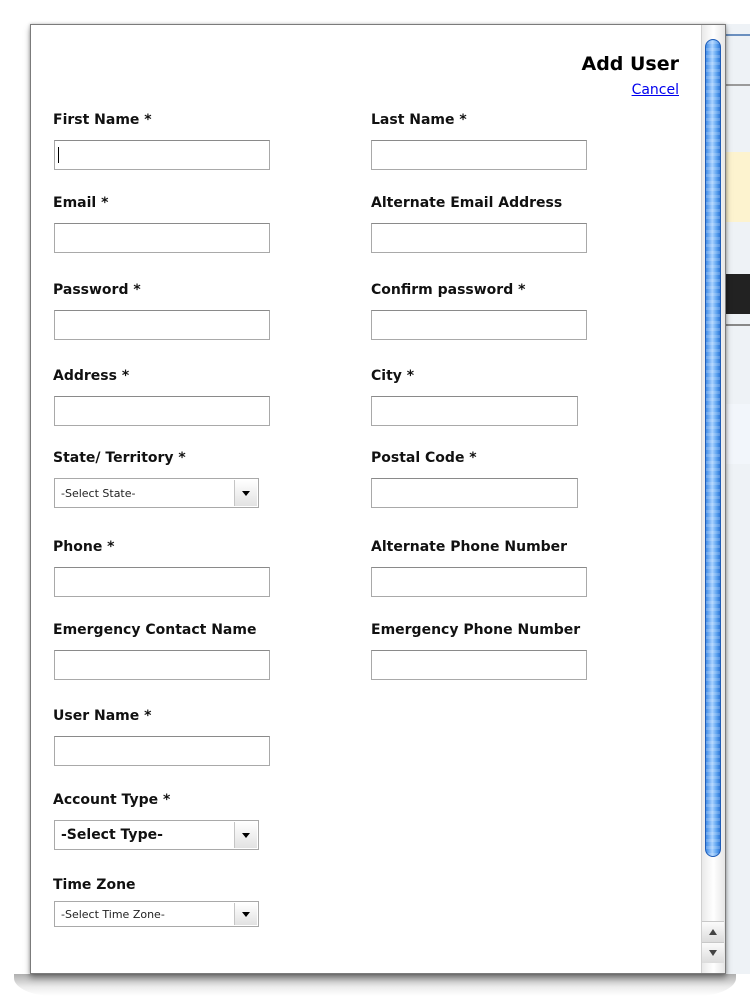 The height and width of the screenshot is (1008, 750). Describe the element at coordinates (375, 985) in the screenshot. I see `dialog-shadow` at that location.